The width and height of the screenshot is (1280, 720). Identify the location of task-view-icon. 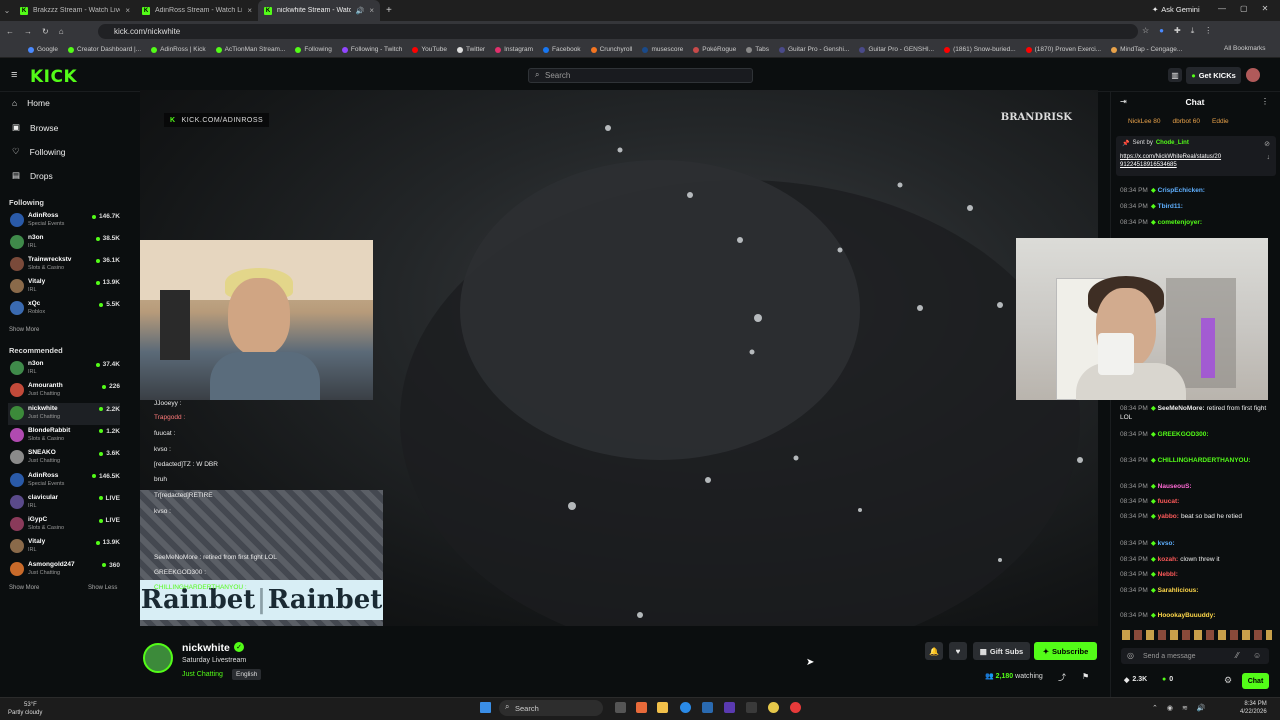
(620, 707).